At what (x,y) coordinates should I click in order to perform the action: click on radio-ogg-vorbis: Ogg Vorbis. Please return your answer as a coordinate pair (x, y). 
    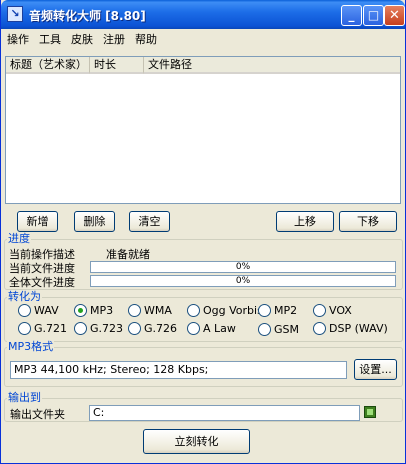
    Looking at the image, I should click on (225, 310).